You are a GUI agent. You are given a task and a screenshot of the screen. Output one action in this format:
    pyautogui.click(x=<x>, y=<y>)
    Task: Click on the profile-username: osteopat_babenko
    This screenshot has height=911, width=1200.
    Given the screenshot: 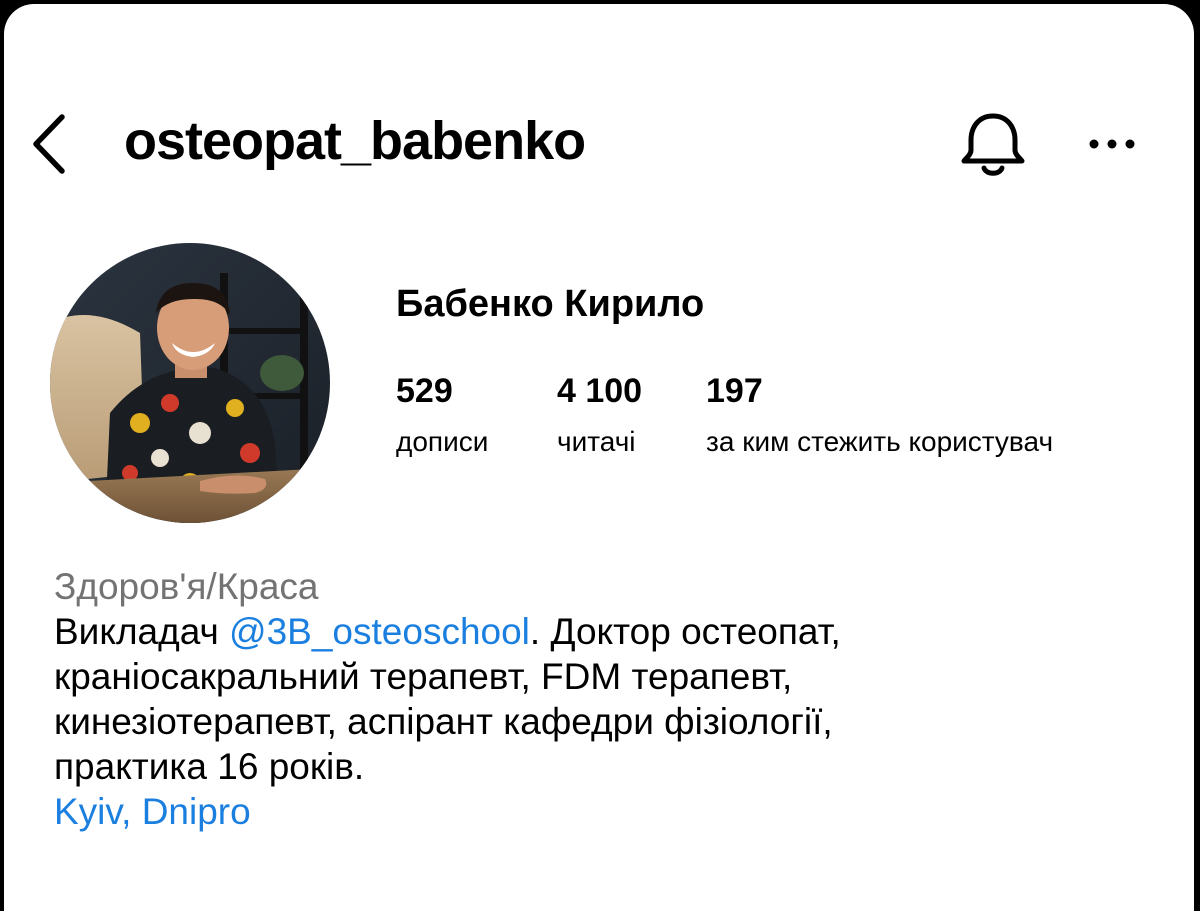 What is the action you would take?
    pyautogui.click(x=355, y=141)
    